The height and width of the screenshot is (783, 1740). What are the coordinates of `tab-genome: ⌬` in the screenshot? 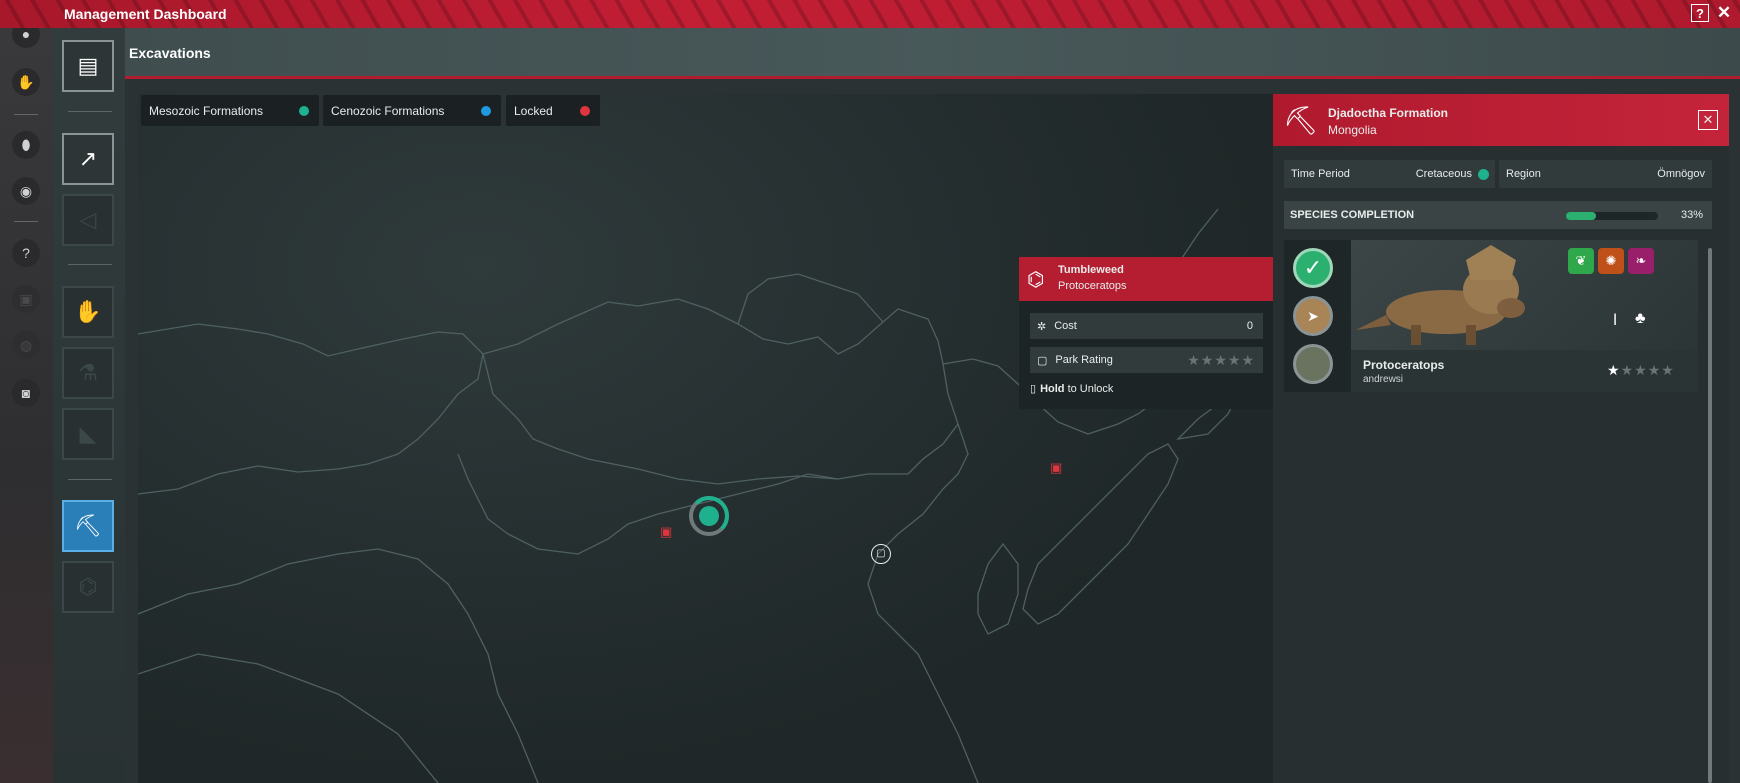 It's located at (88, 587).